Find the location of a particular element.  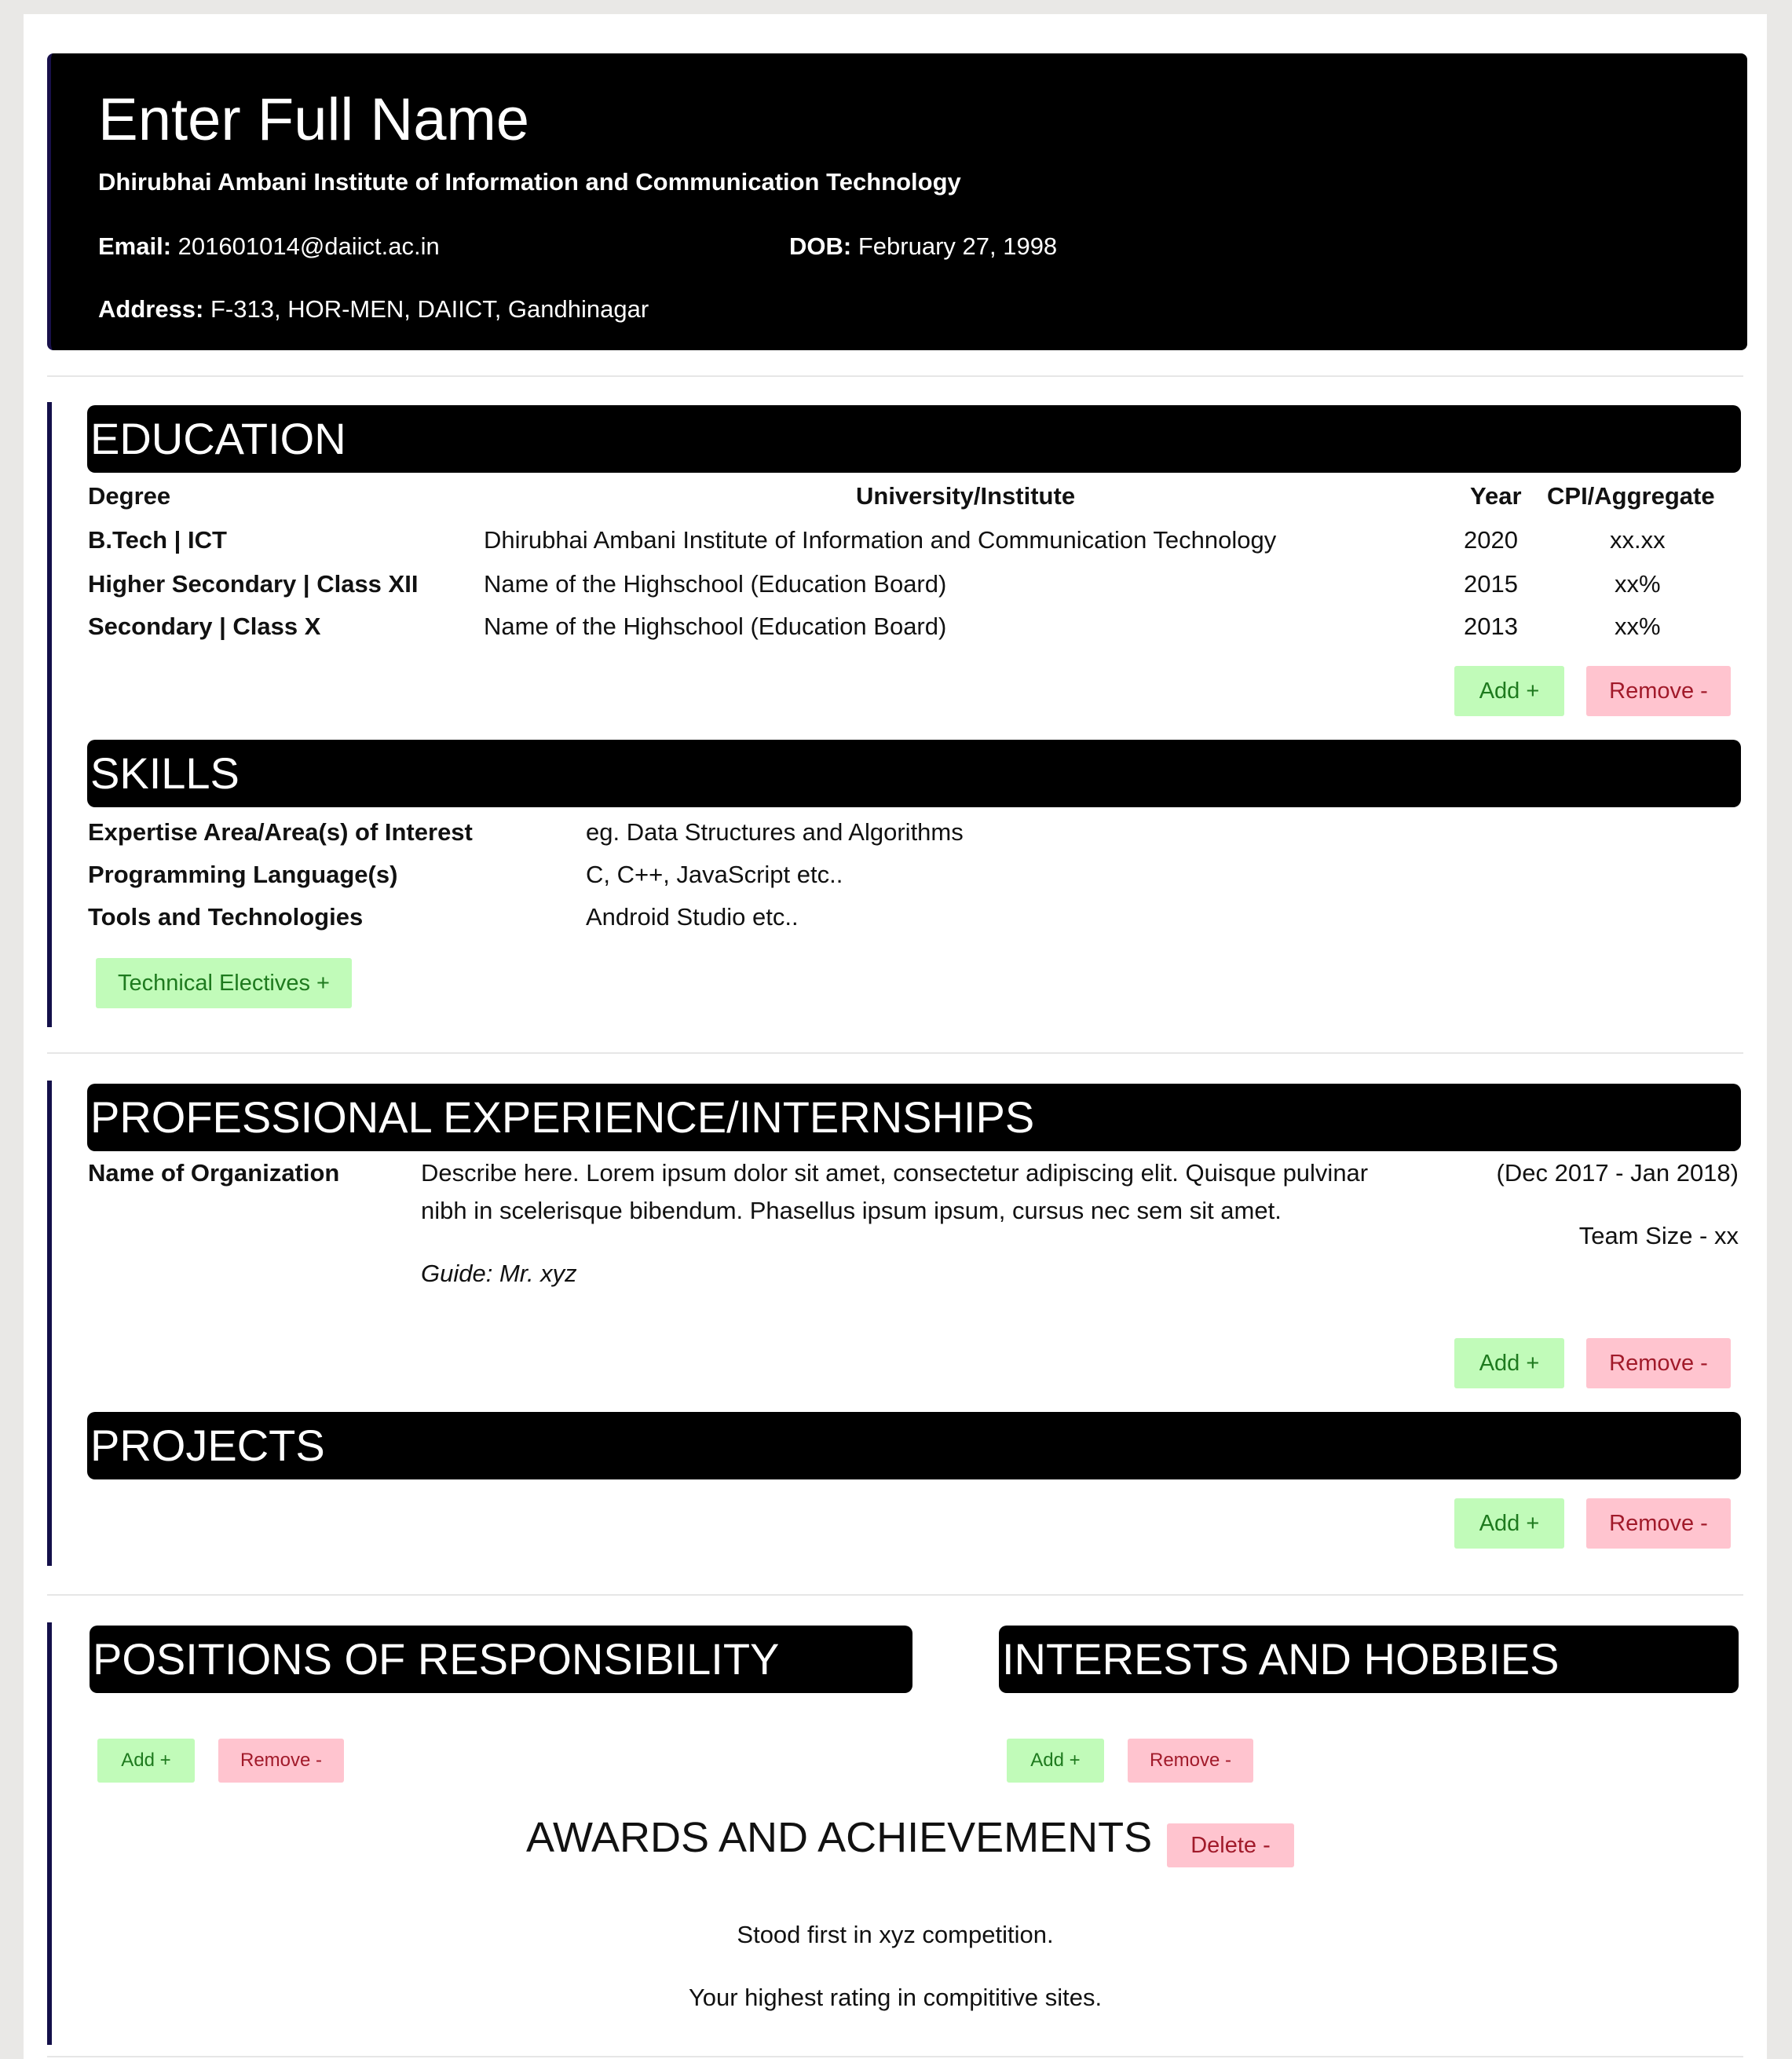

education-degree: Secondary | Class X is located at coordinates (204, 627).